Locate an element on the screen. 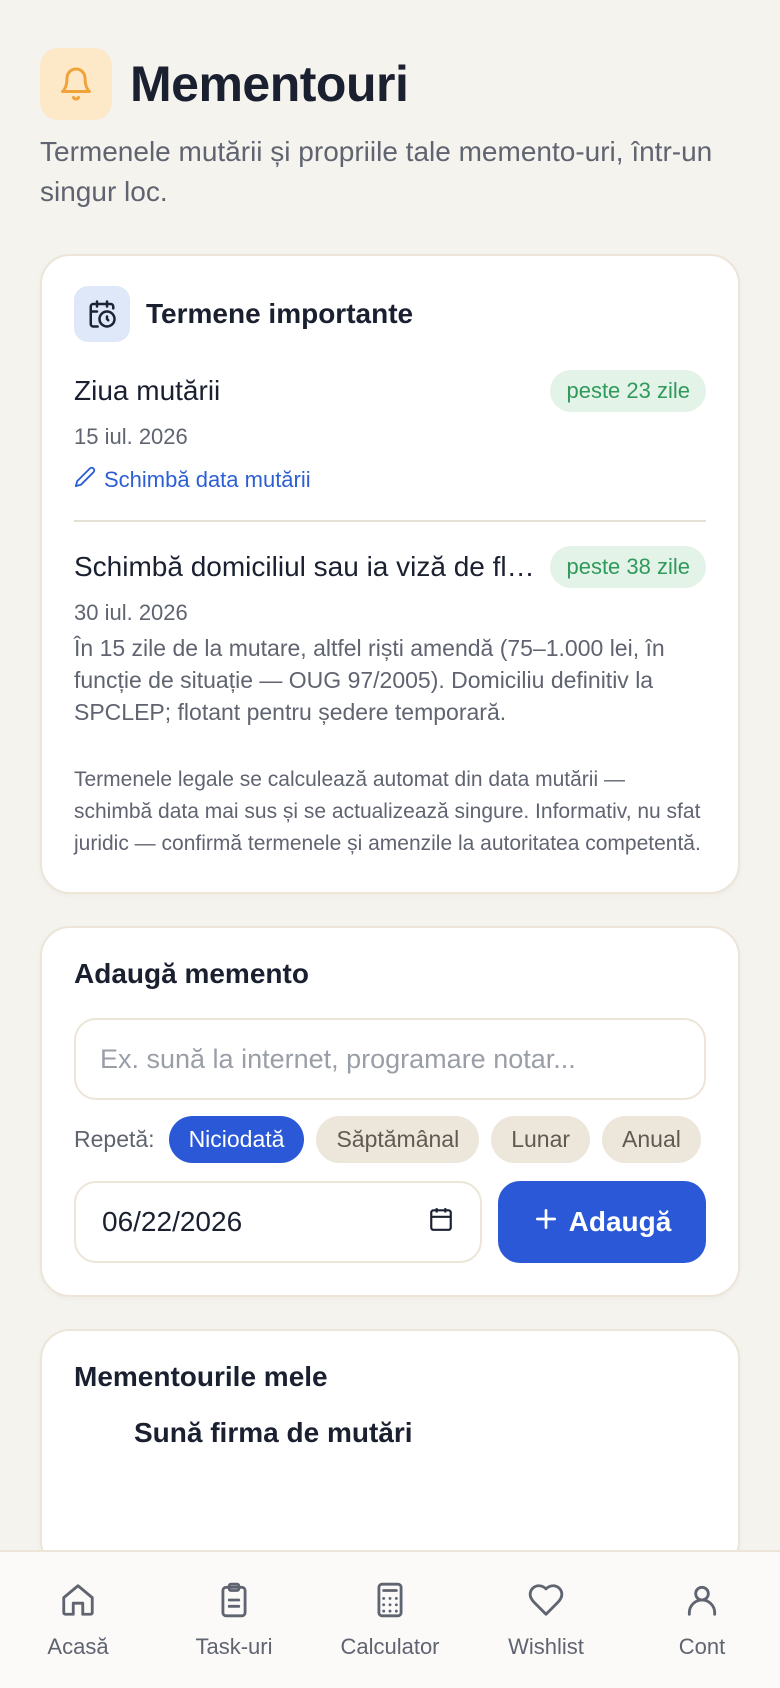 This screenshot has width=780, height=1688. page-header: Mementouri is located at coordinates (390, 84).